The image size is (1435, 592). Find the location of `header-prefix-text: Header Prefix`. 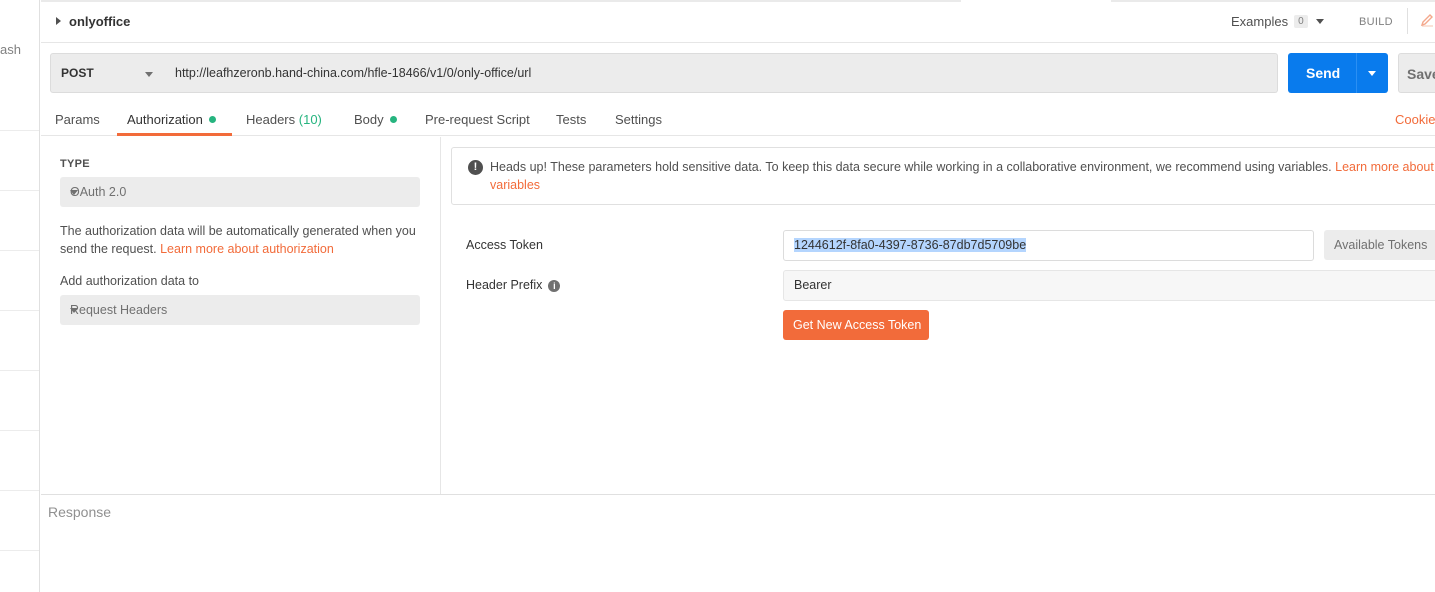

header-prefix-text: Header Prefix is located at coordinates (504, 285).